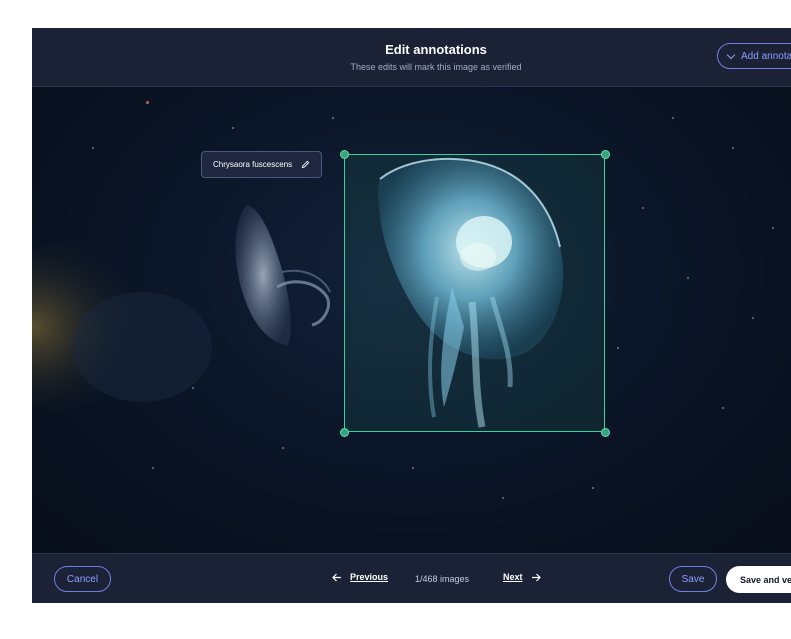 Image resolution: width=791 pixels, height=639 pixels. I want to click on save-button: Save, so click(693, 579).